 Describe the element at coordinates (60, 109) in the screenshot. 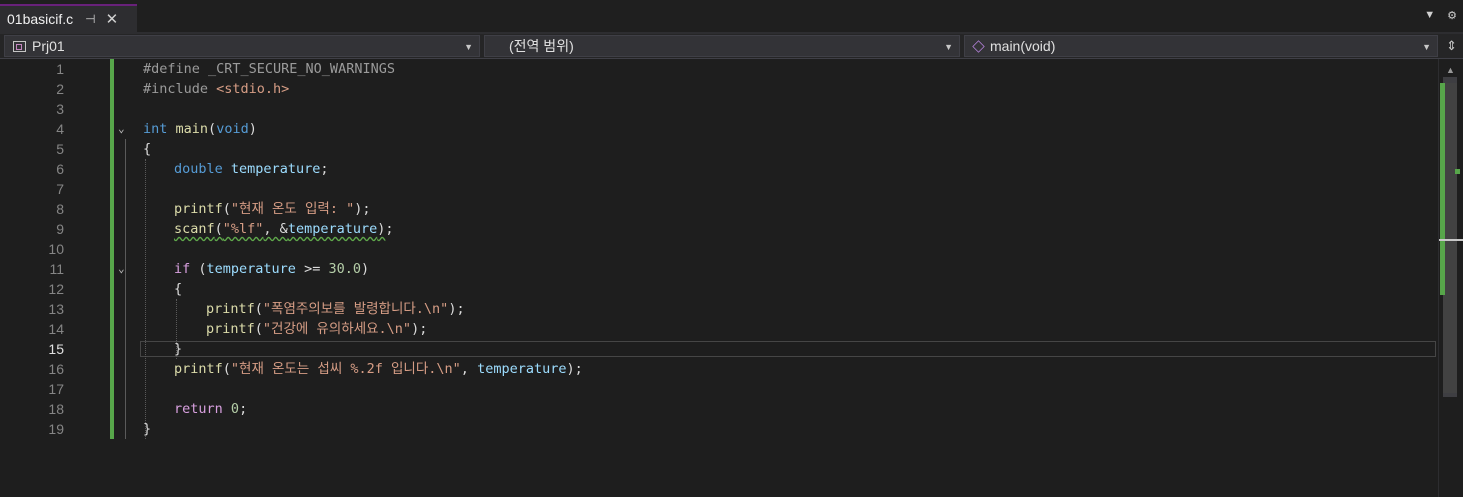

I see `line-number: 3` at that location.